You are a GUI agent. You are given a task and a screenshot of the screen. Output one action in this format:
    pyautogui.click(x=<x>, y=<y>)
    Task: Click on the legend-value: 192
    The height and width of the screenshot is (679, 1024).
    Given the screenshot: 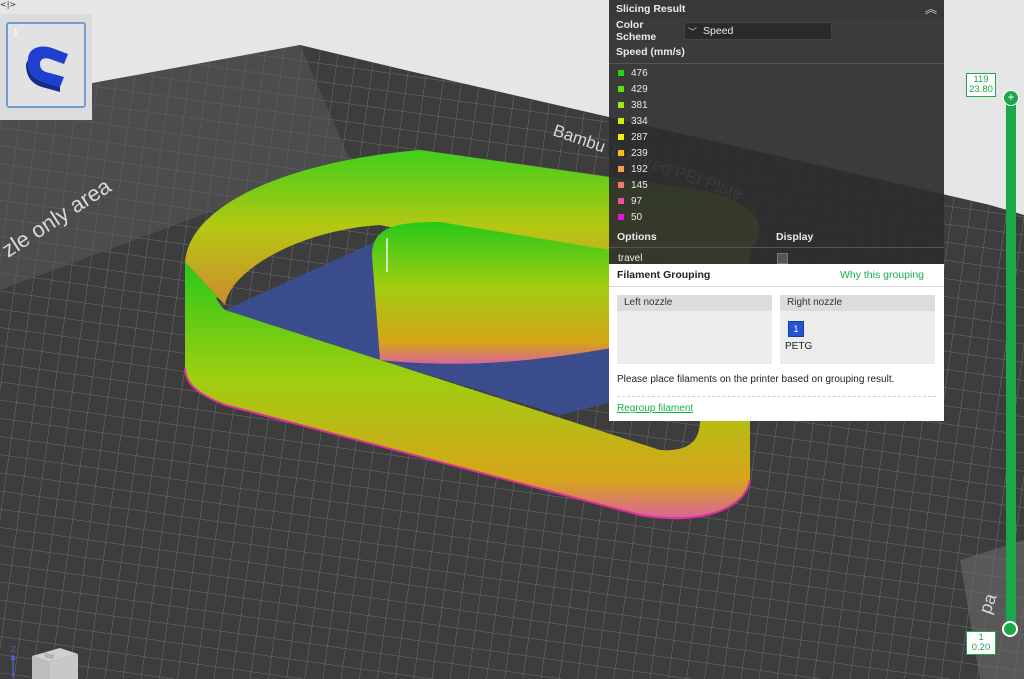 What is the action you would take?
    pyautogui.click(x=639, y=169)
    